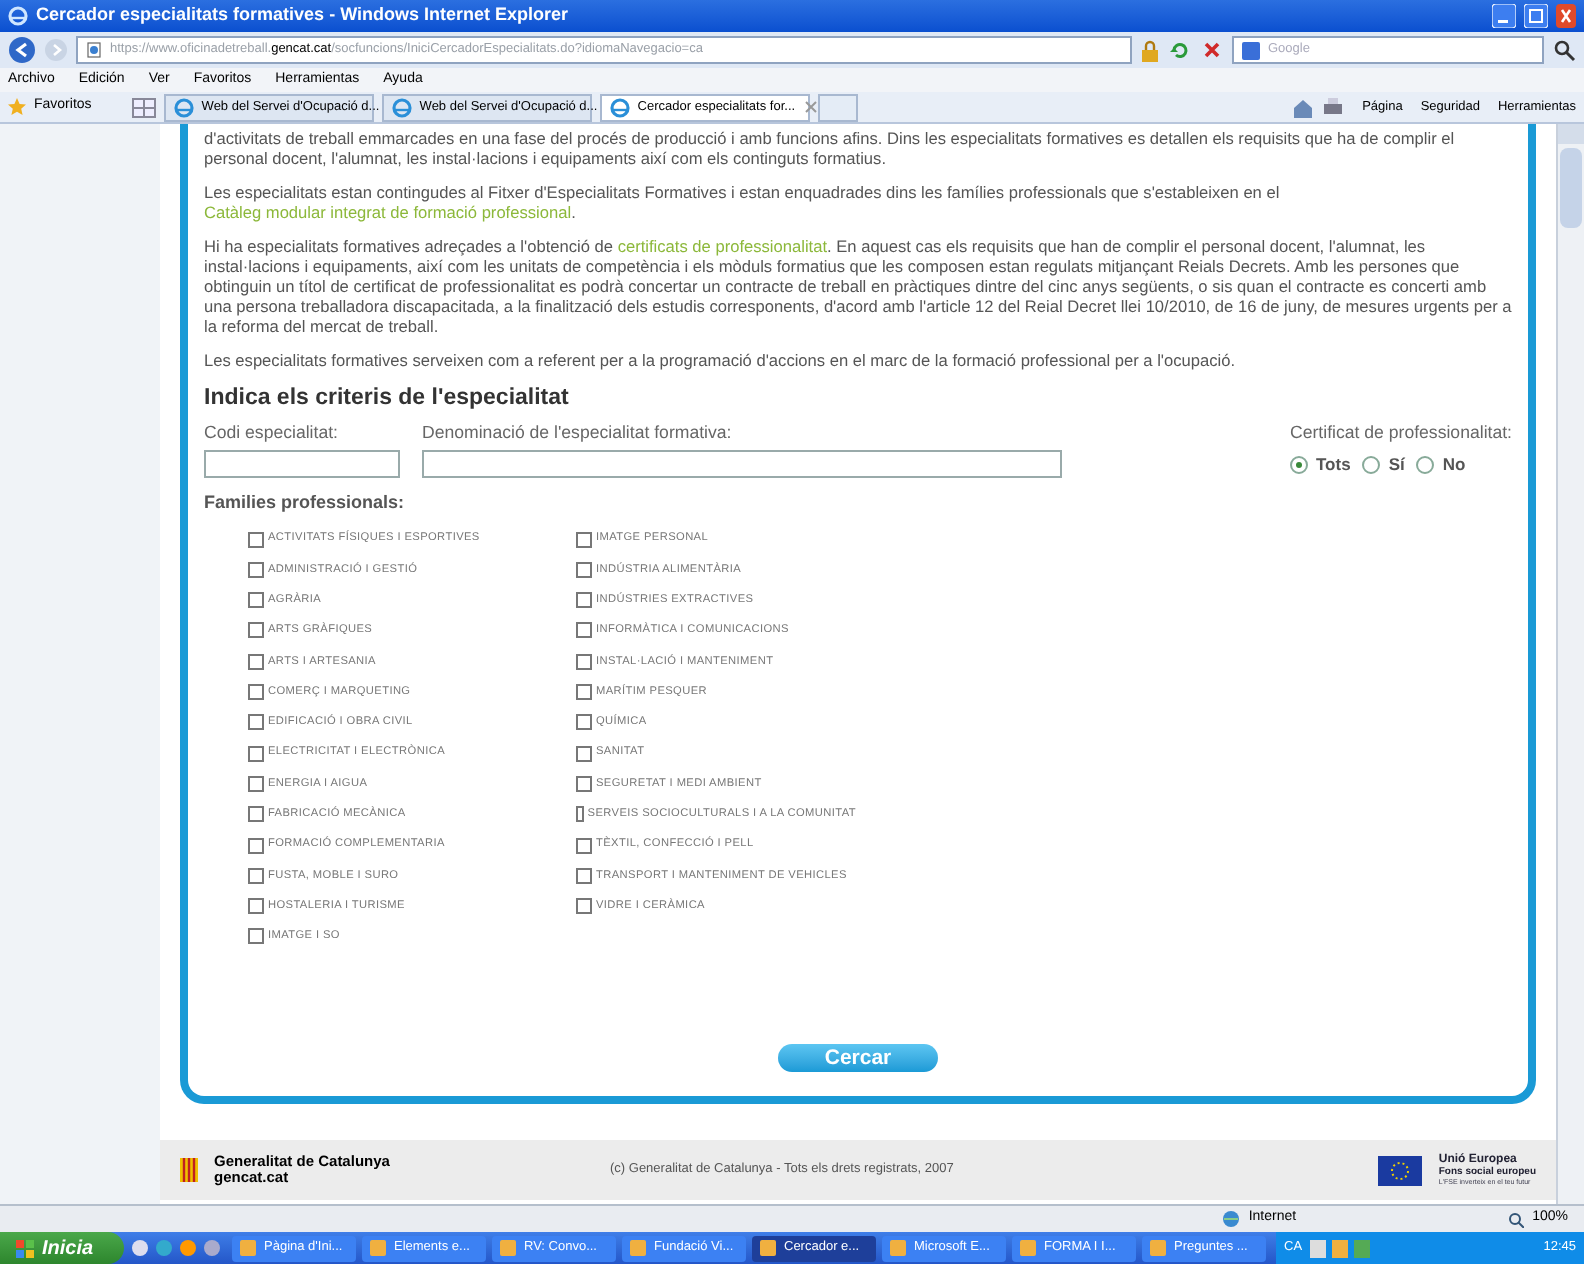 This screenshot has width=1584, height=1264. What do you see at coordinates (1150, 50) in the screenshot?
I see `lock-icon` at bounding box center [1150, 50].